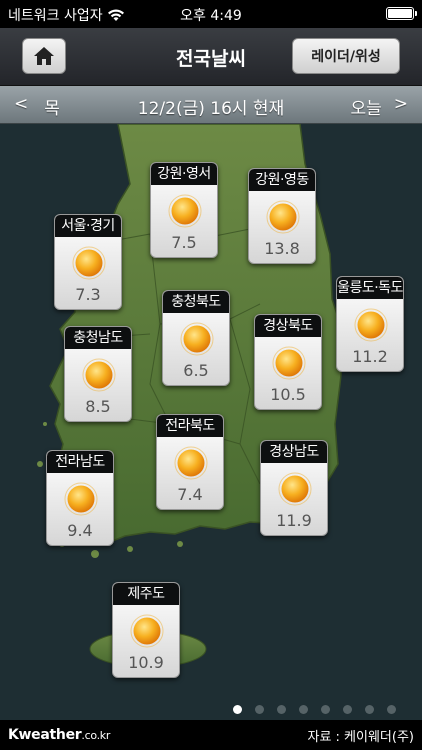 The width and height of the screenshot is (422, 750). I want to click on region-card: 서울·경기 7.3, so click(88, 262).